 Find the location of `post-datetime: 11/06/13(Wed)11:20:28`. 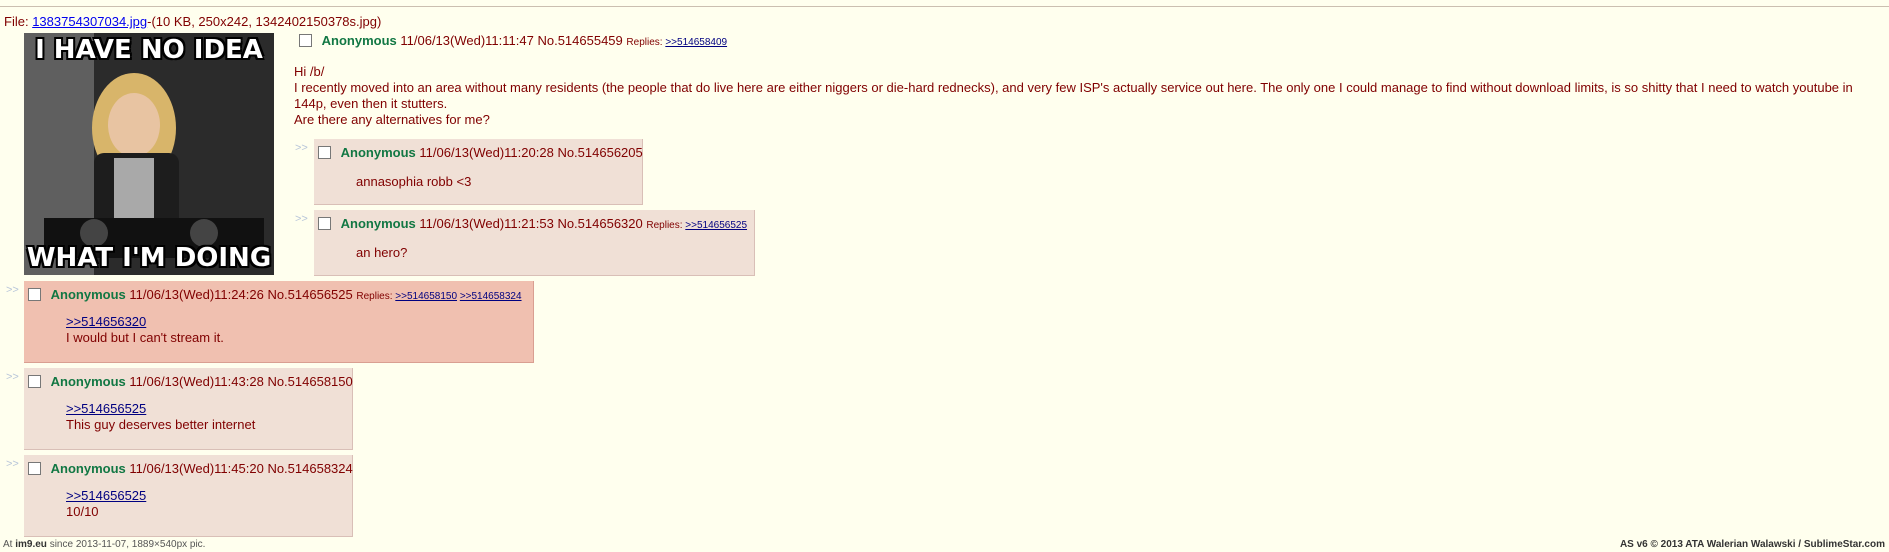

post-datetime: 11/06/13(Wed)11:20:28 is located at coordinates (486, 152).